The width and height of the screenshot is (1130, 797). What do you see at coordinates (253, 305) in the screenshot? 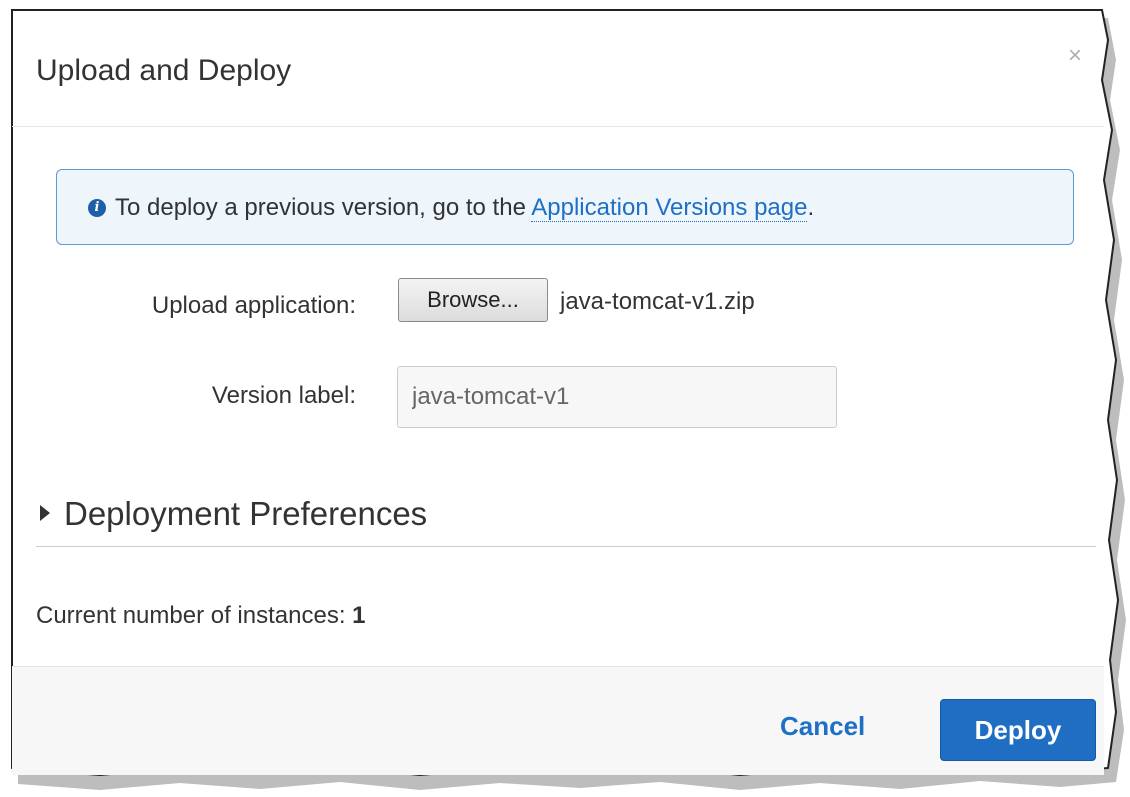
I see `upload-application-label: Upload application:` at bounding box center [253, 305].